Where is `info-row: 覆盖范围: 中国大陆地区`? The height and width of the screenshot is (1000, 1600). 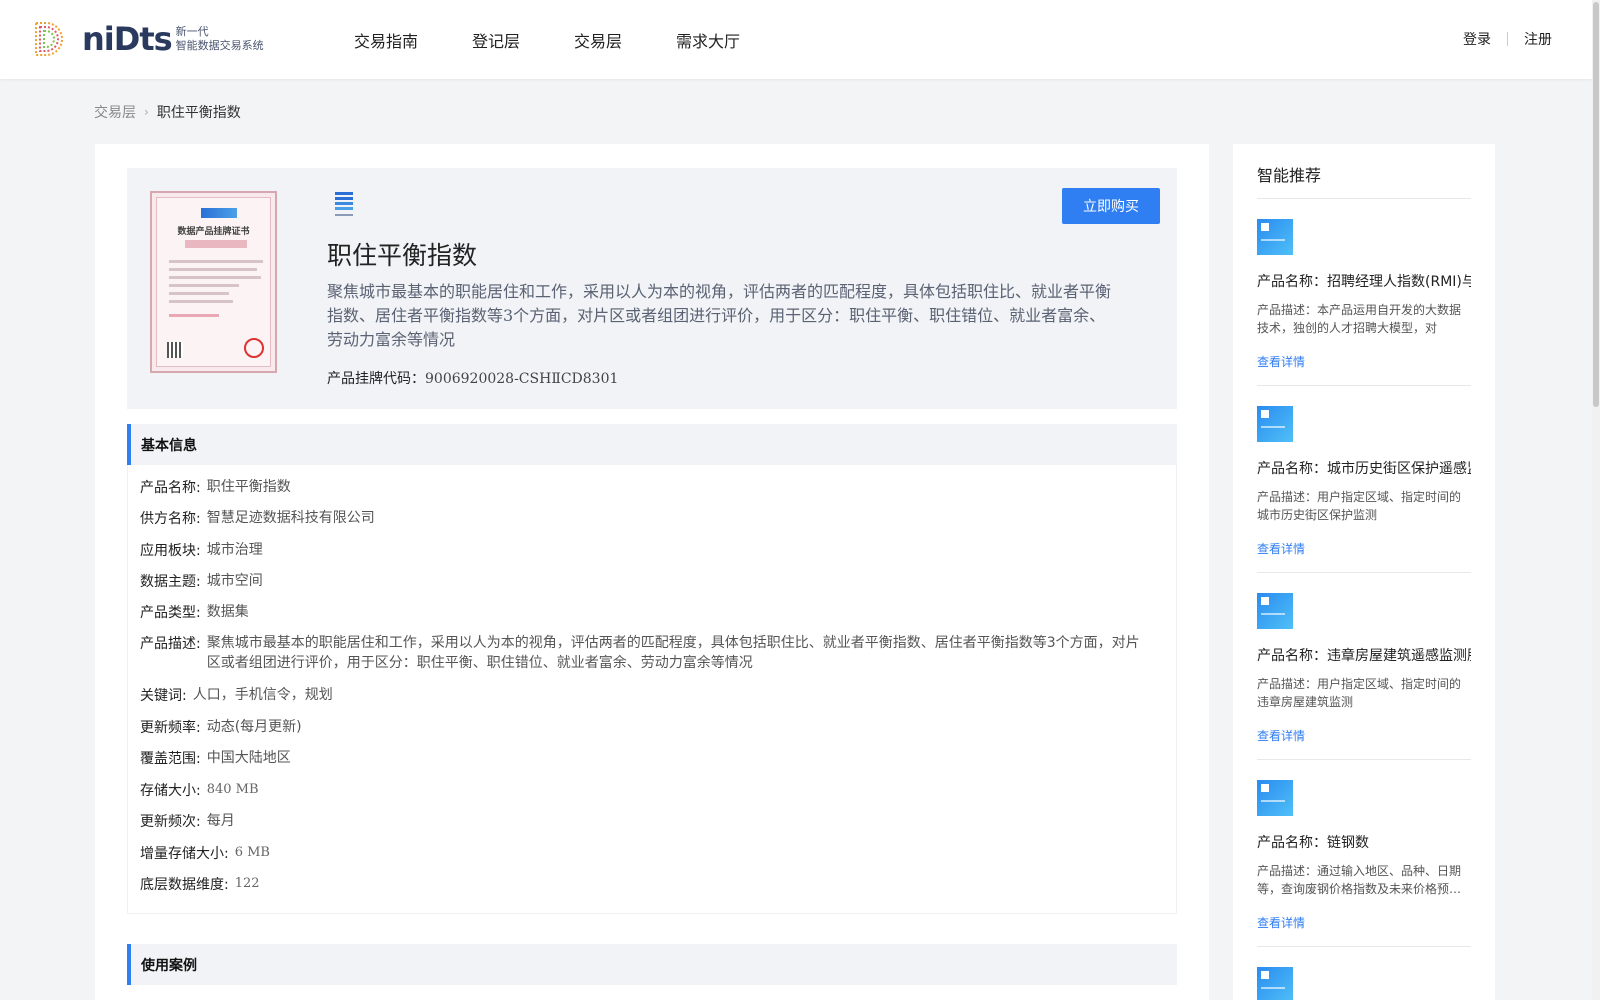
info-row: 覆盖范围: 中国大陆地区 is located at coordinates (215, 758).